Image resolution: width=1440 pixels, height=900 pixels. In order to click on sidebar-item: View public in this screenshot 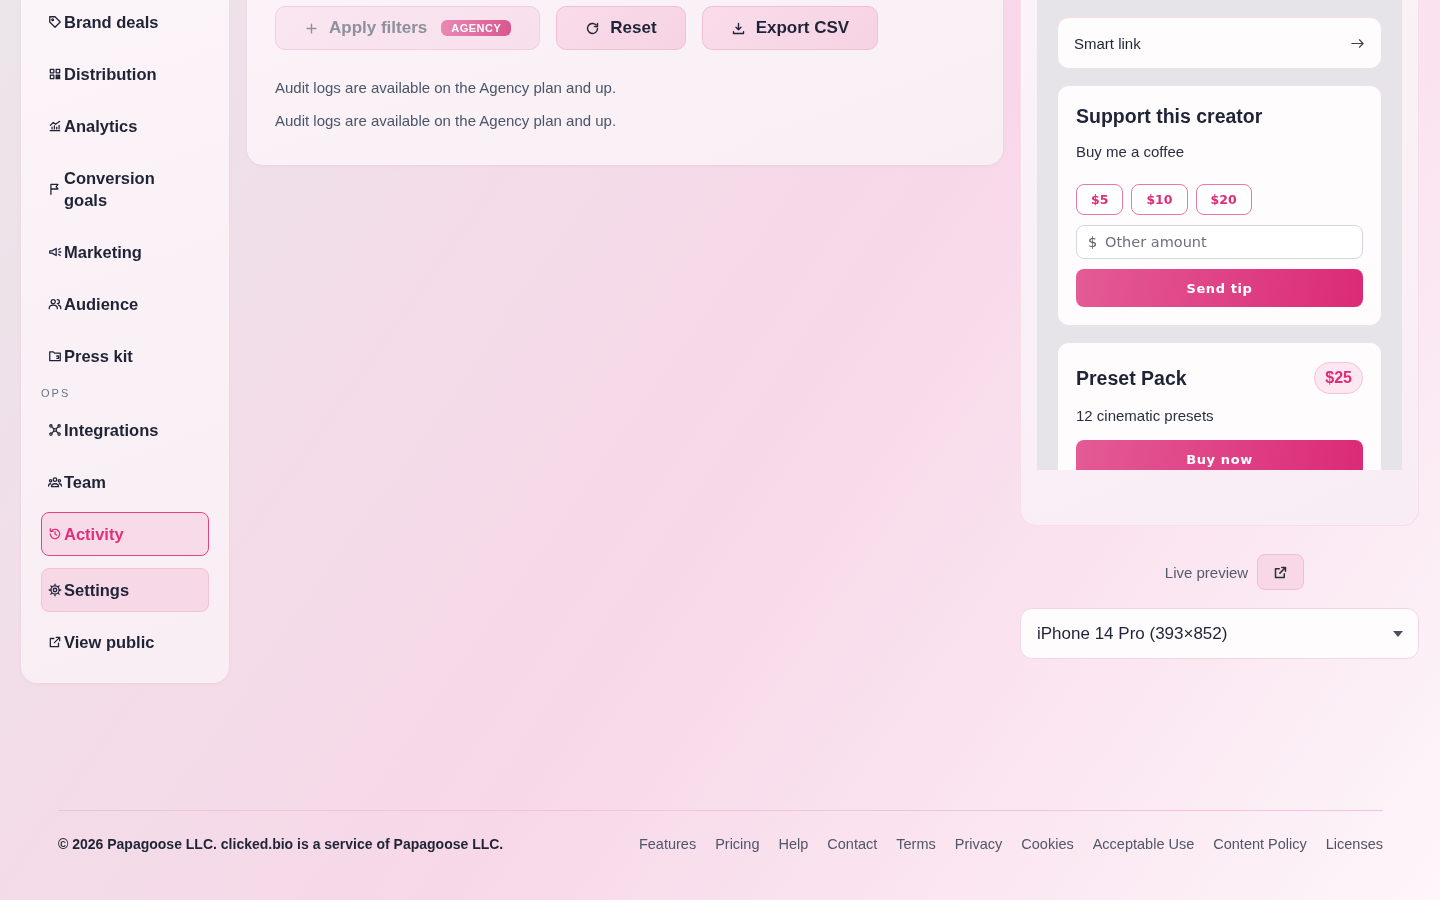, I will do `click(125, 642)`.